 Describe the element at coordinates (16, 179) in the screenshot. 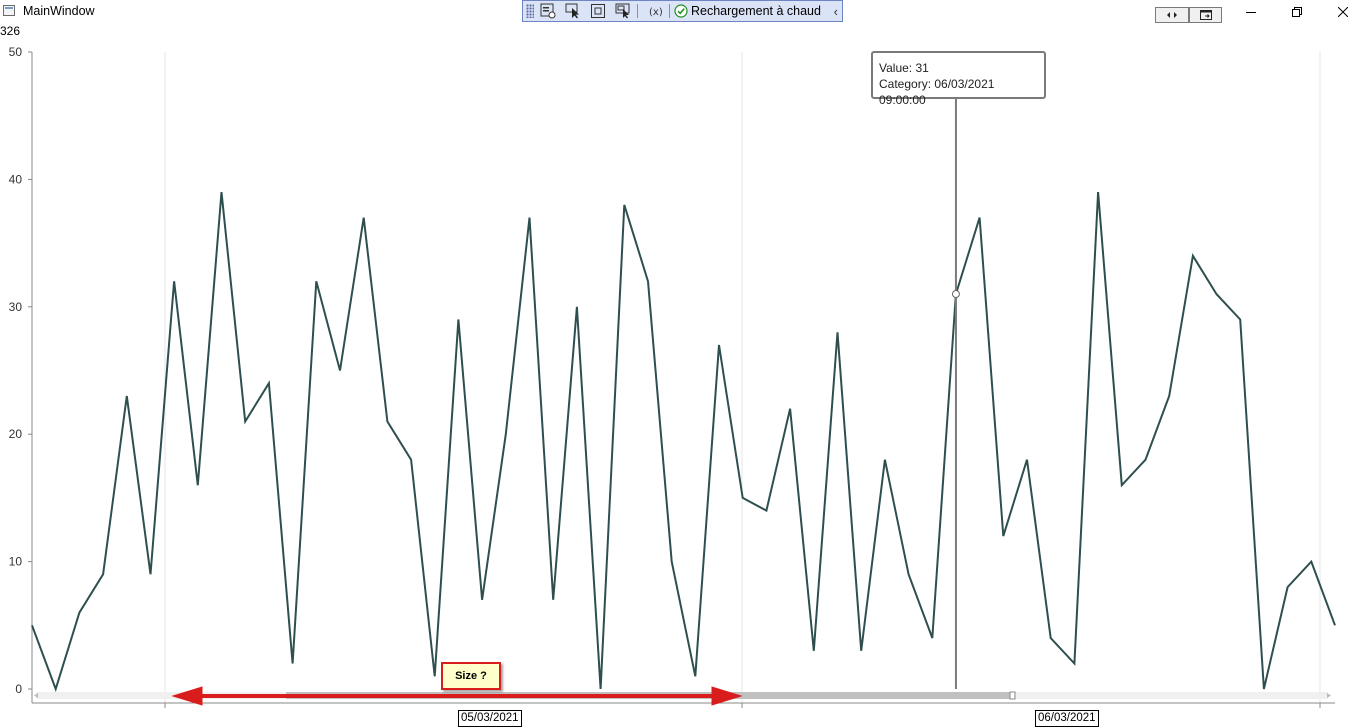

I see `y-tick-label: 40` at that location.